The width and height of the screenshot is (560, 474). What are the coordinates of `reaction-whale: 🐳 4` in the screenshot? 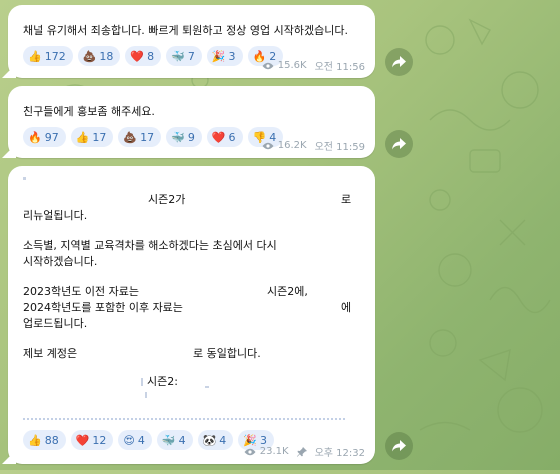 It's located at (174, 440).